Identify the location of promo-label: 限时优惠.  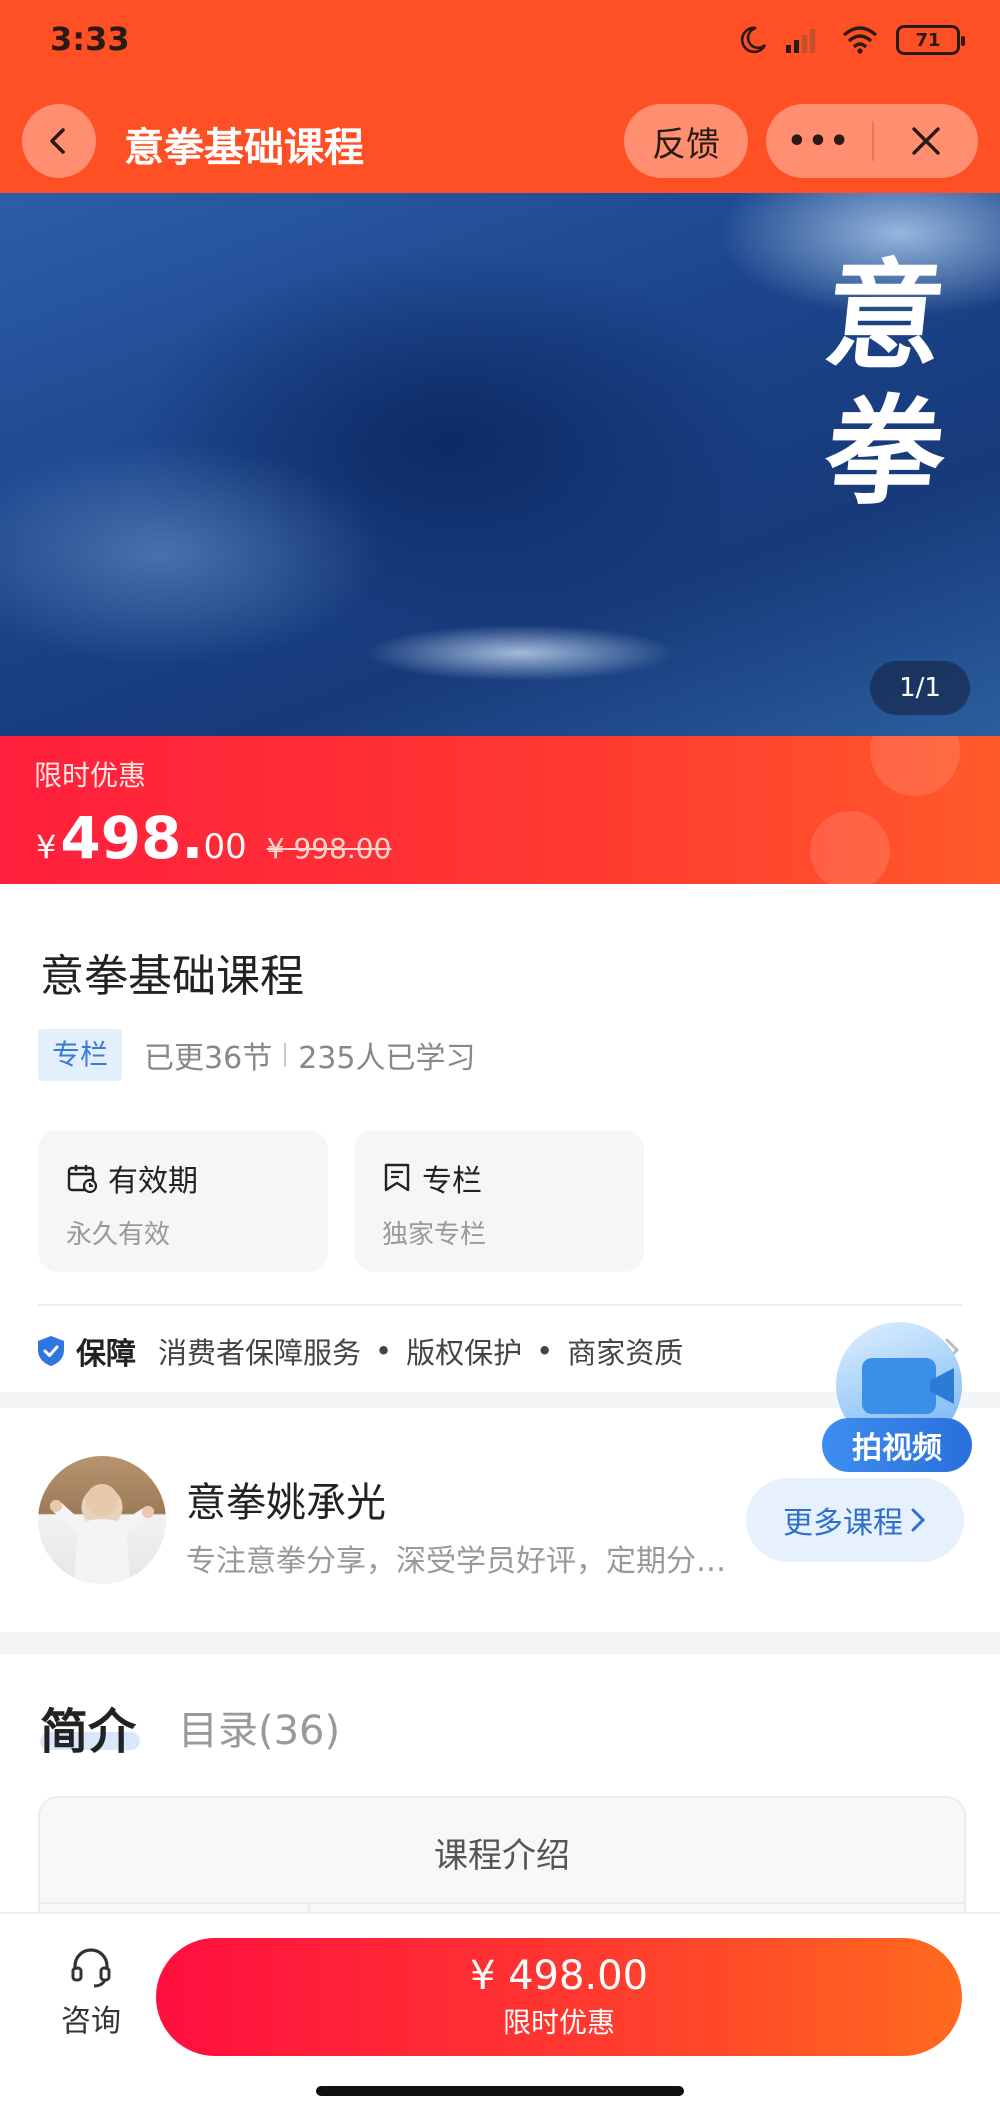
(90, 775).